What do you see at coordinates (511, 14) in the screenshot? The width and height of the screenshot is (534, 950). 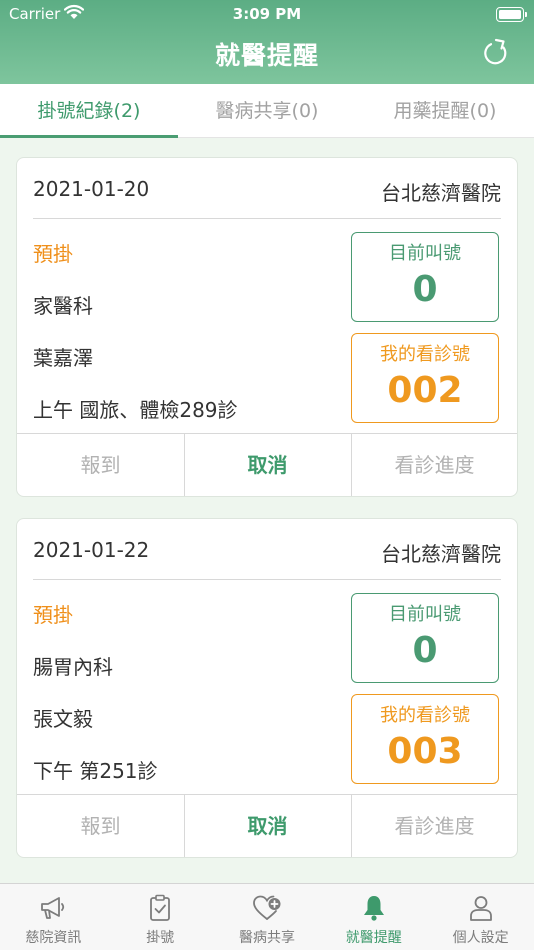 I see `battery-icon` at bounding box center [511, 14].